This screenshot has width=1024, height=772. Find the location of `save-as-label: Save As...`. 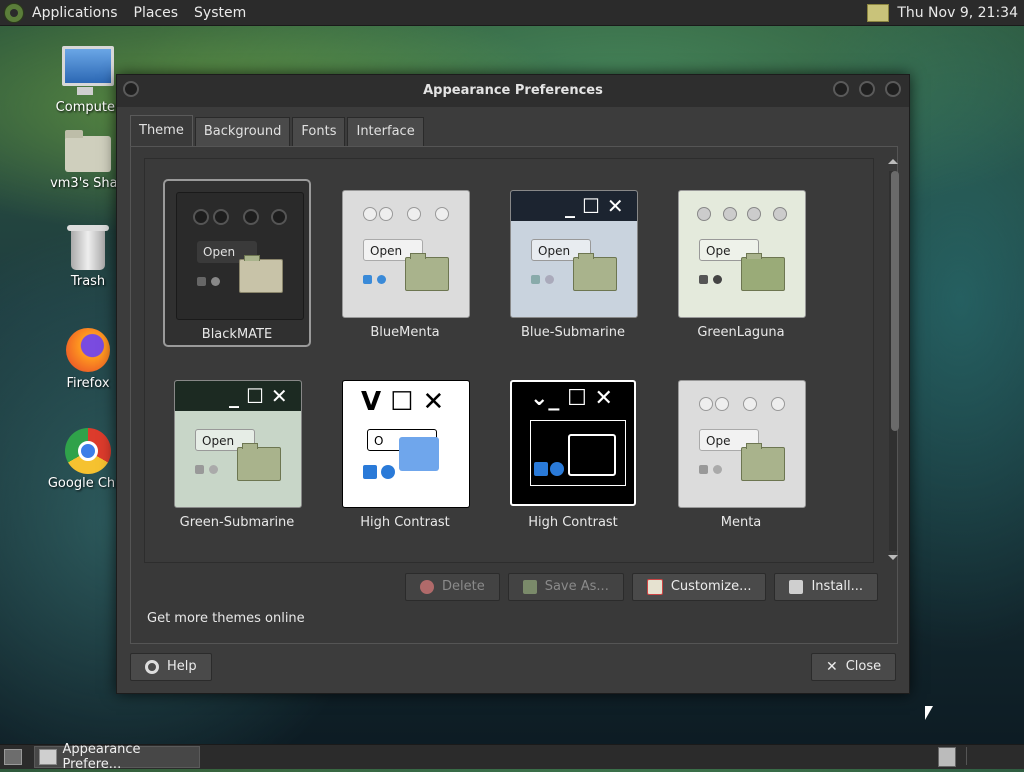

save-as-label: Save As... is located at coordinates (576, 586).